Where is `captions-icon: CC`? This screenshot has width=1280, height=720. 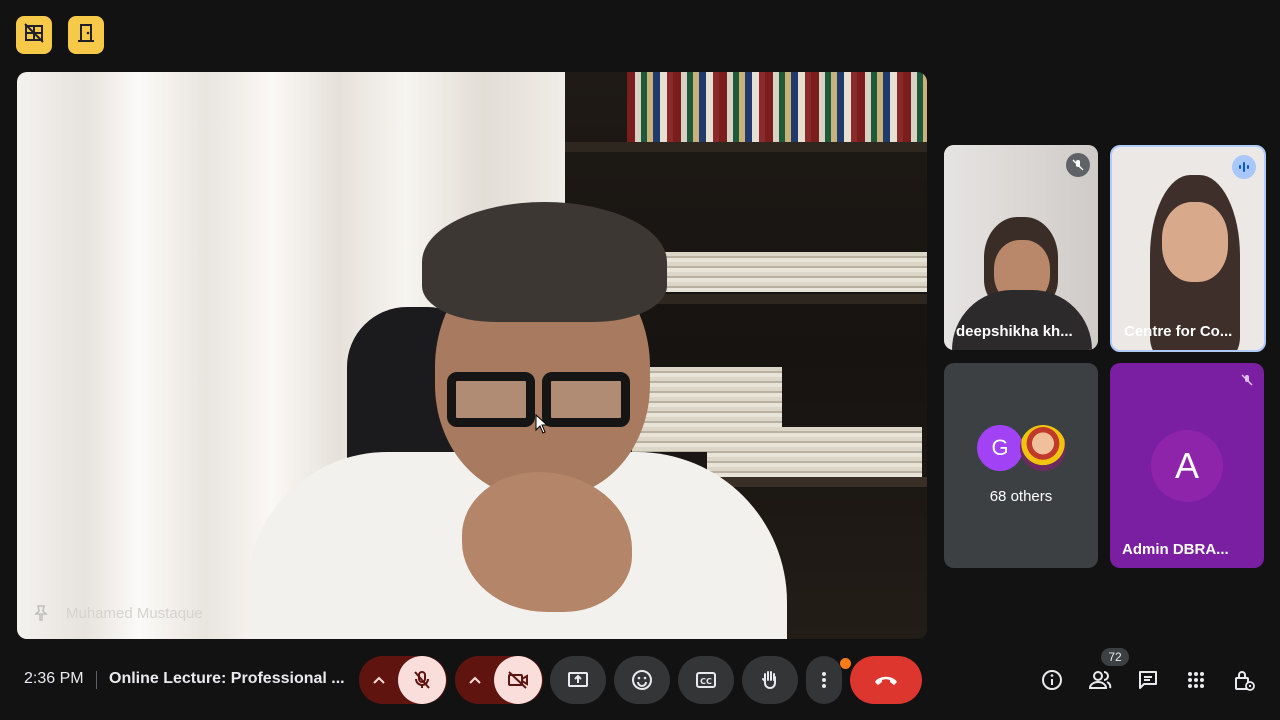
captions-icon: CC is located at coordinates (706, 680).